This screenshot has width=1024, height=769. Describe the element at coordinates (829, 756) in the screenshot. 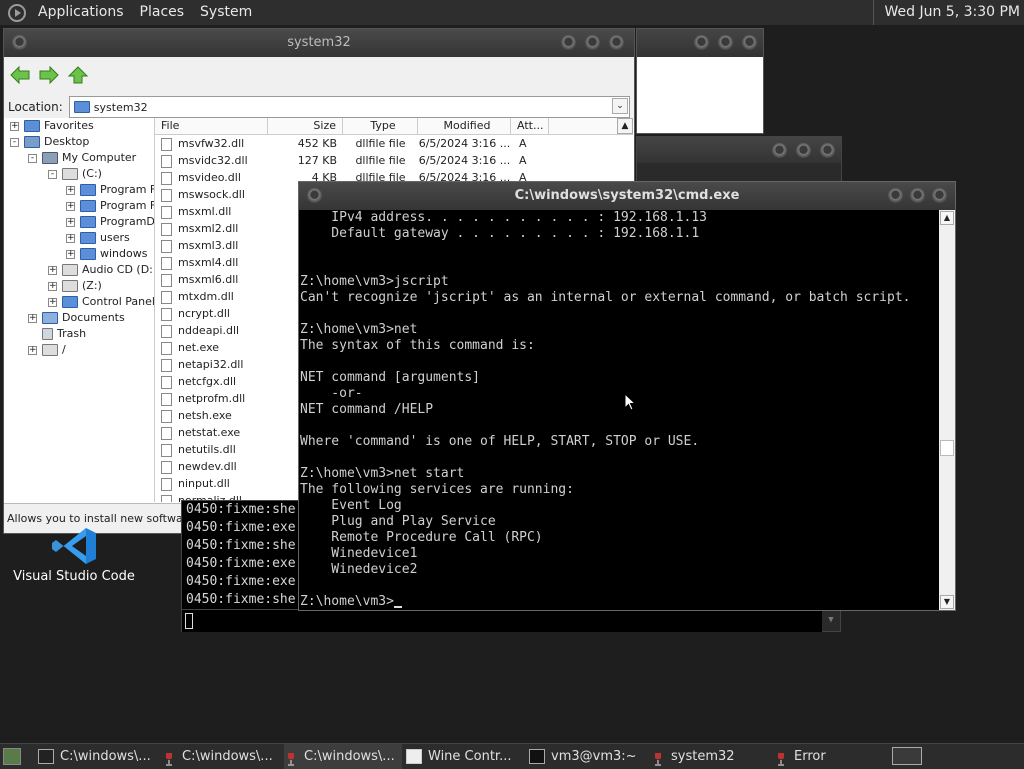

I see `taskbar-item-error: Error` at that location.